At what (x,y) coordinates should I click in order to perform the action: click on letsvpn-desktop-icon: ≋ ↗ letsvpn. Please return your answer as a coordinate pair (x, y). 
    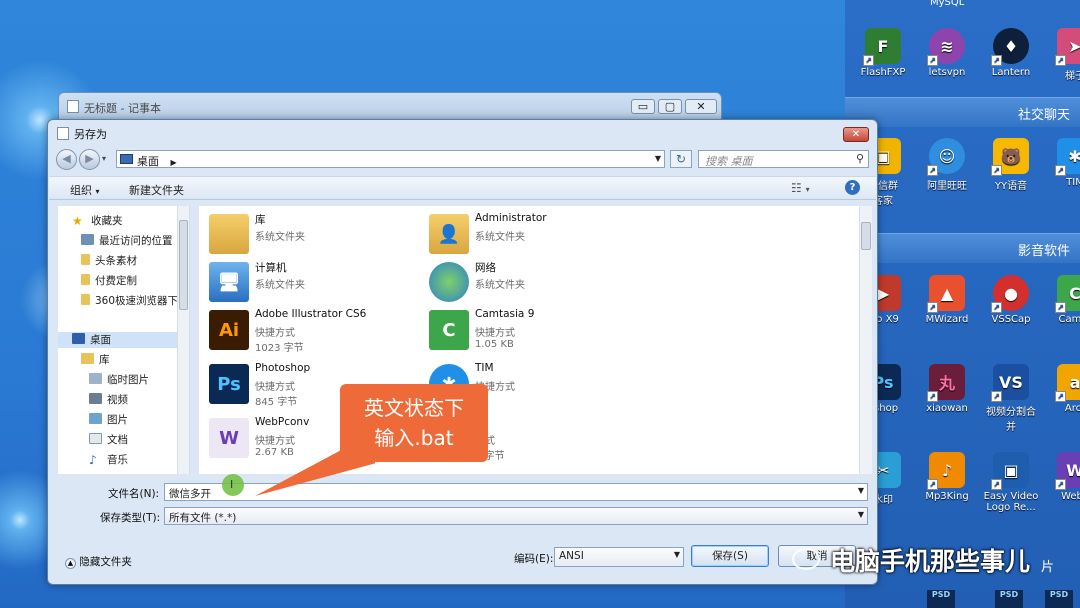
    Looking at the image, I should click on (947, 53).